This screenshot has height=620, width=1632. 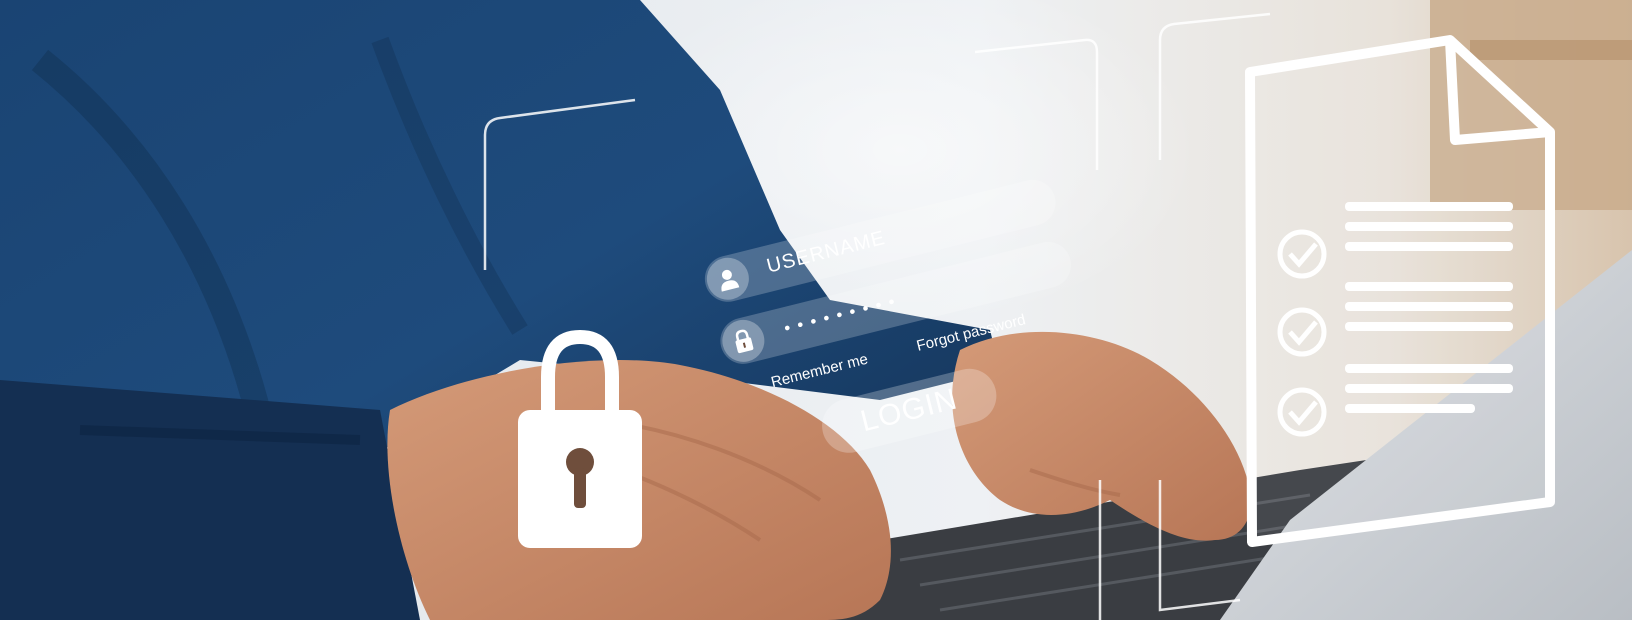 What do you see at coordinates (743, 341) in the screenshot?
I see `lock-icon` at bounding box center [743, 341].